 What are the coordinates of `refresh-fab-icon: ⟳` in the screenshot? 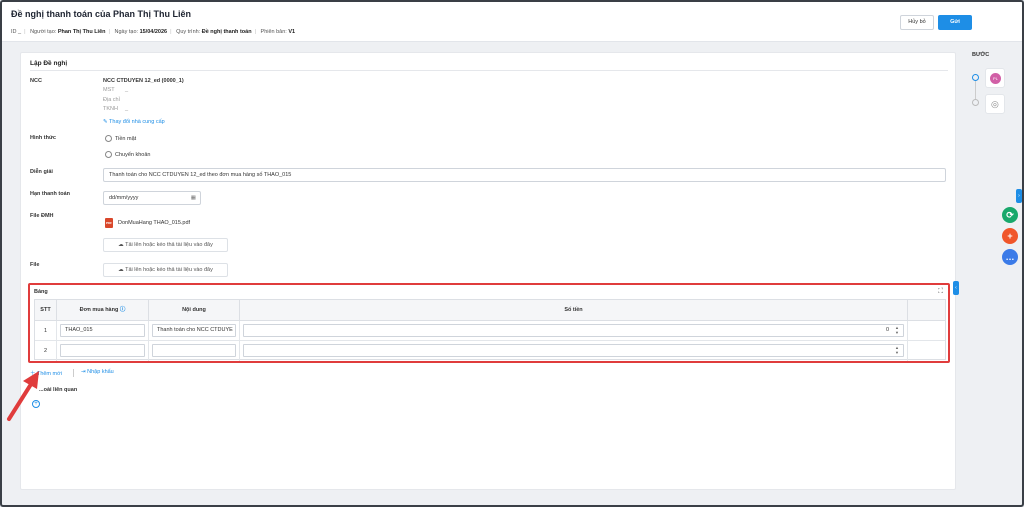 It's located at (1010, 215).